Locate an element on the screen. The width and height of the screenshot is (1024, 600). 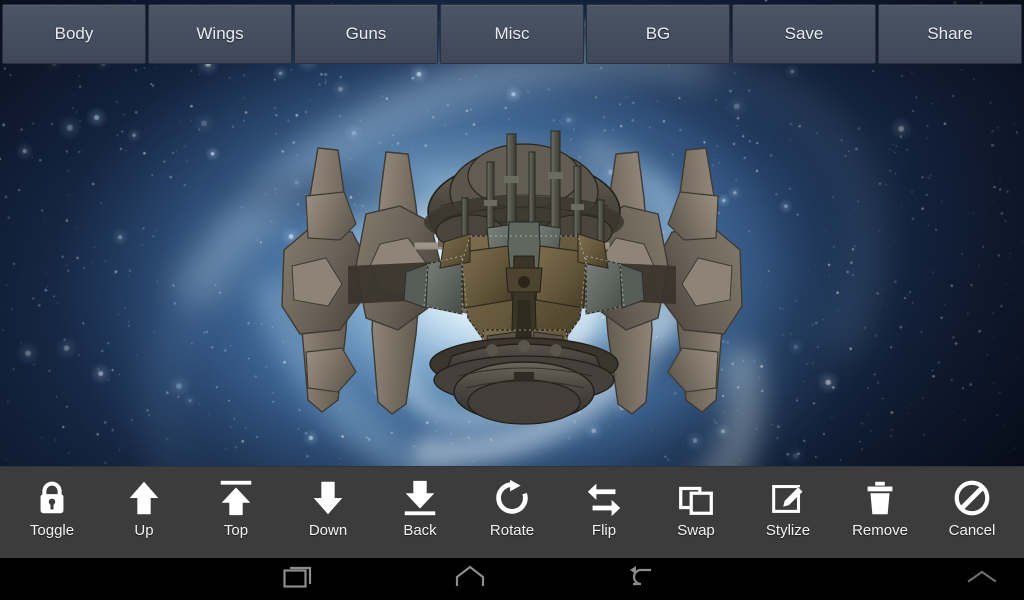
tab-label: Save is located at coordinates (804, 33).